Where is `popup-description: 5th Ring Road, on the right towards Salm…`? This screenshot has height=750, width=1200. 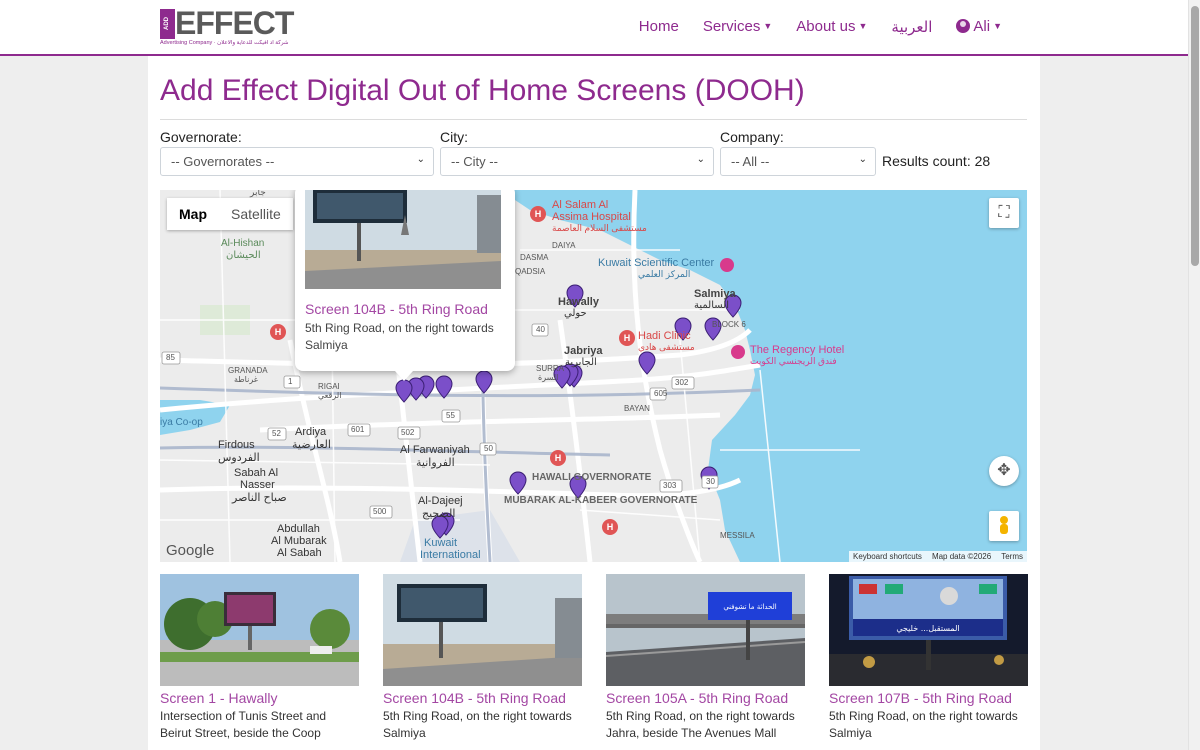 popup-description: 5th Ring Road, on the right towards Salm… is located at coordinates (399, 336).